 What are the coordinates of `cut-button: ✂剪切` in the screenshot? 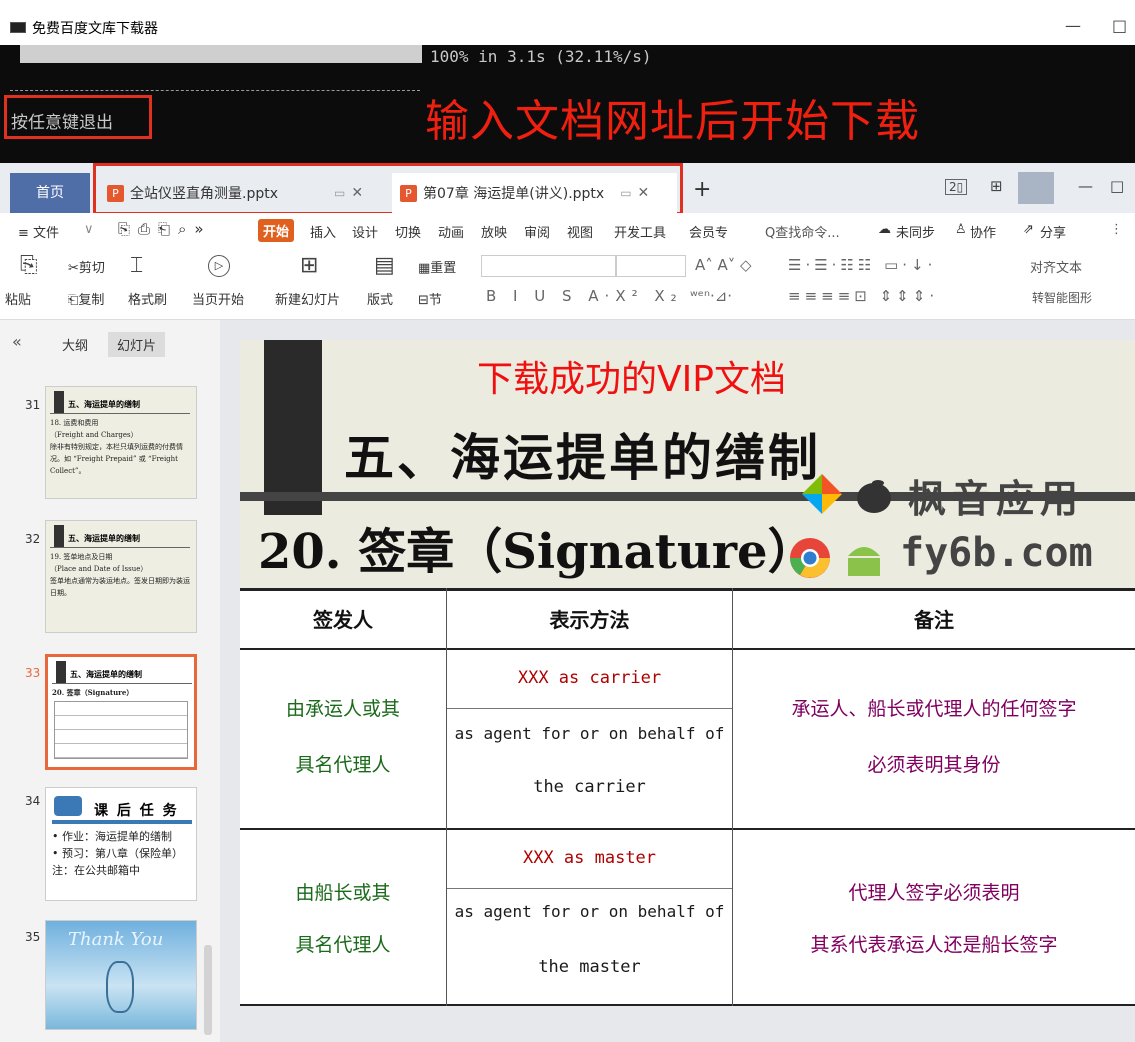 It's located at (86, 266).